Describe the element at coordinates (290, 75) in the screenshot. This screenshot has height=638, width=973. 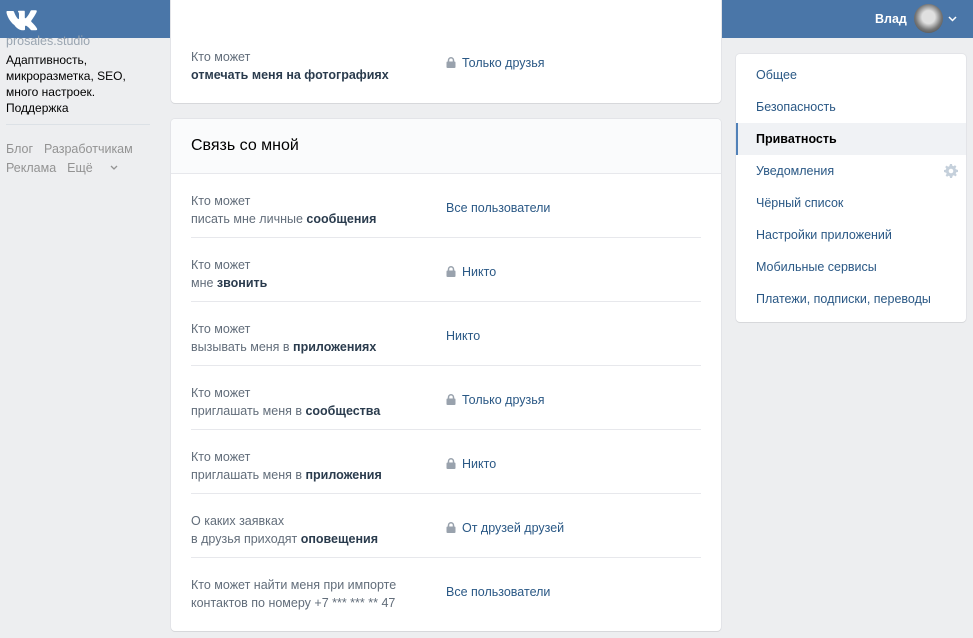
I see `label-line2-bold: отмечать меня на фотографиях` at that location.